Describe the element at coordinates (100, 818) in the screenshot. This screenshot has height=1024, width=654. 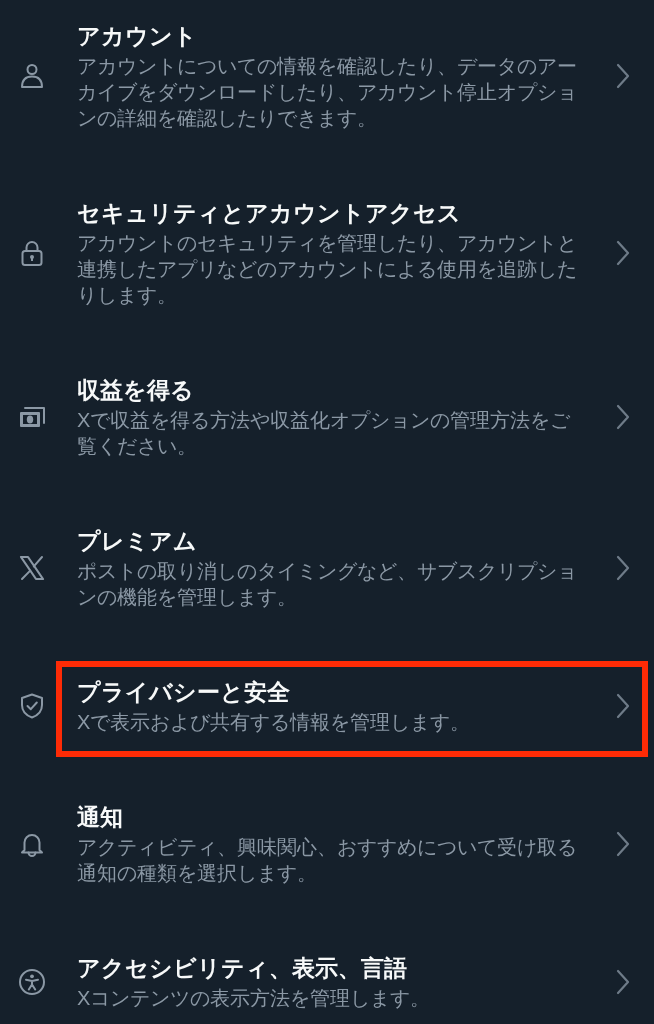
I see `item-title: 通知` at that location.